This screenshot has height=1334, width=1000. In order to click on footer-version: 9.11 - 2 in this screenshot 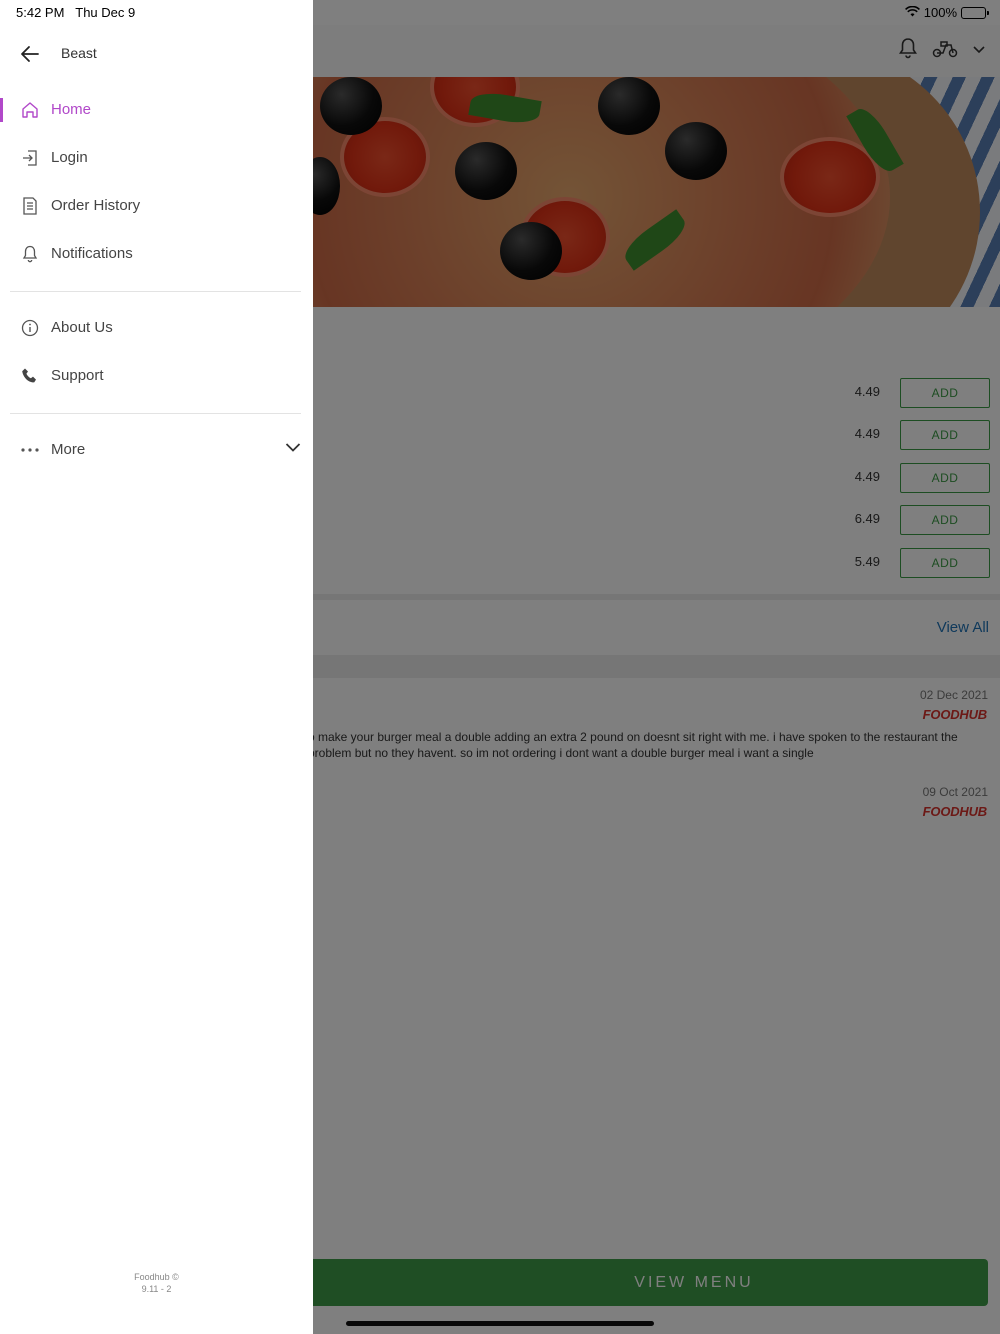, I will do `click(156, 1289)`.